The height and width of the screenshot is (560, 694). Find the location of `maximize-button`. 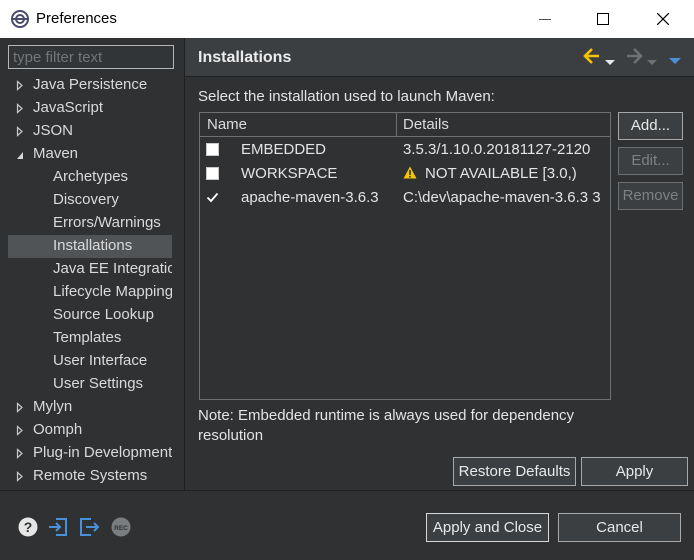

maximize-button is located at coordinates (603, 19).